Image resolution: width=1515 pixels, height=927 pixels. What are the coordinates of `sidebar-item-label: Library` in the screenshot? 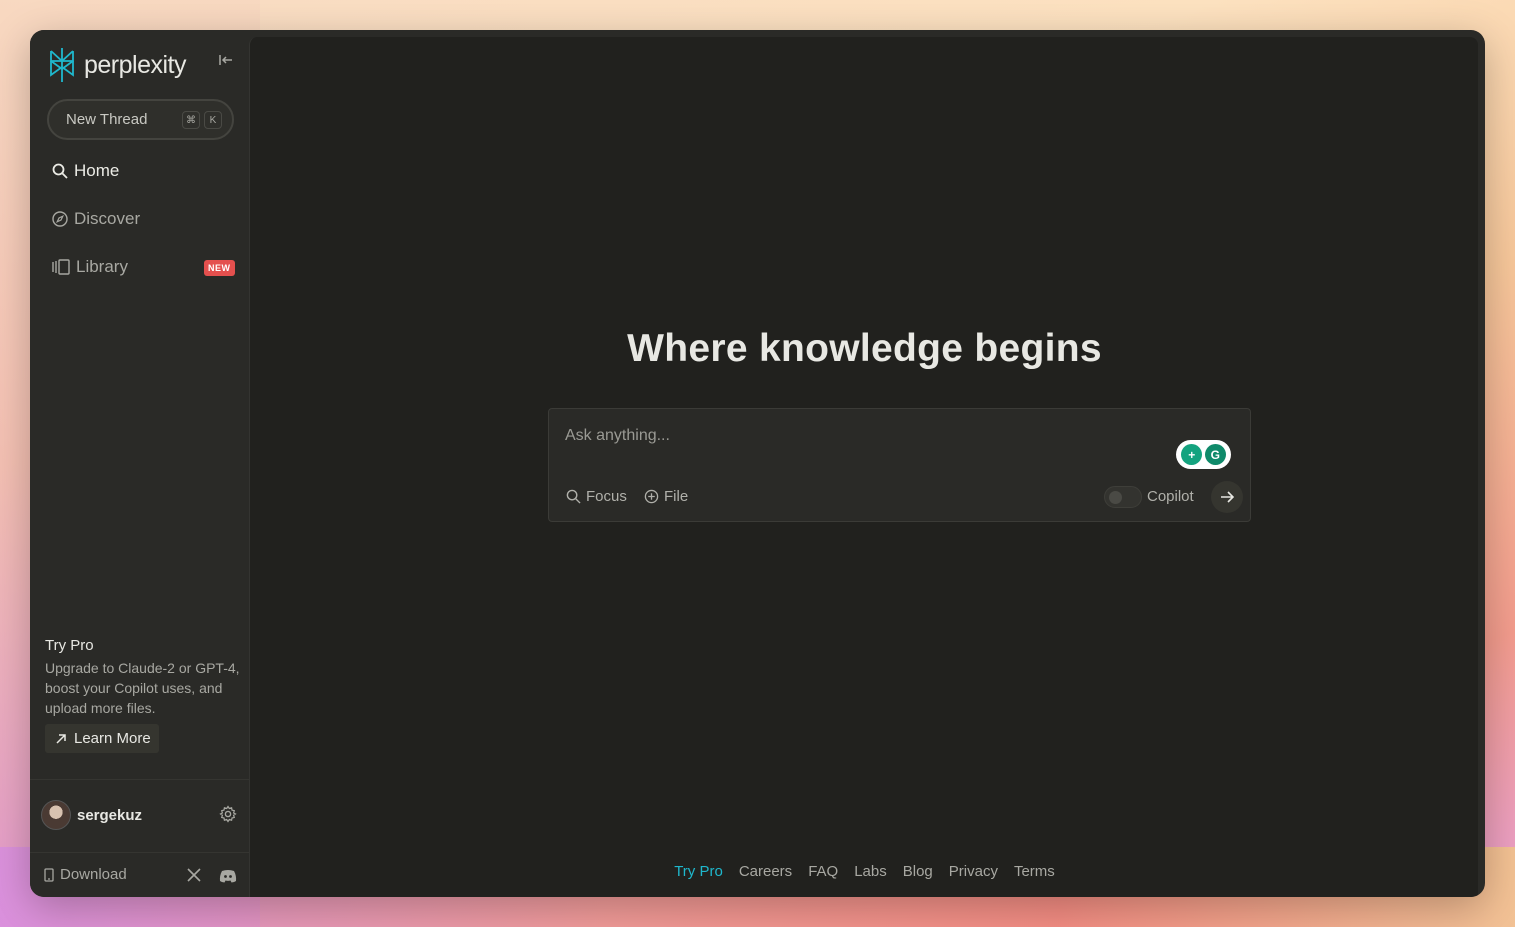 It's located at (102, 266).